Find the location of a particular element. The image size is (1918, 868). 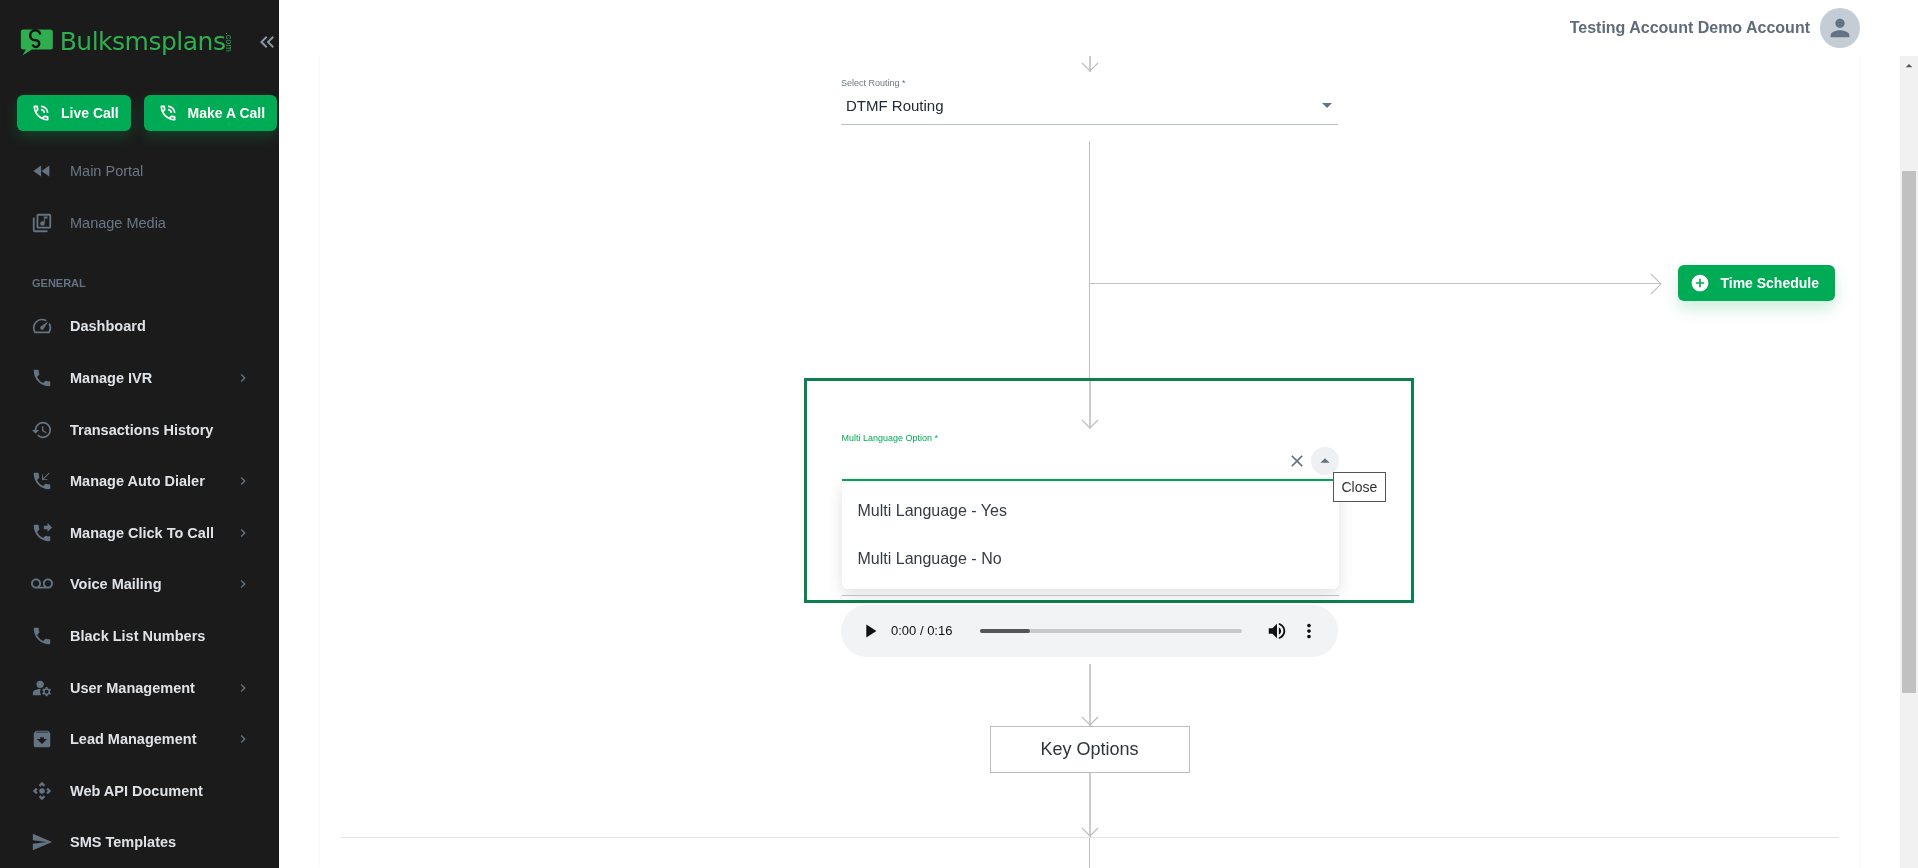

sidebar-item: User Management is located at coordinates (152, 687).